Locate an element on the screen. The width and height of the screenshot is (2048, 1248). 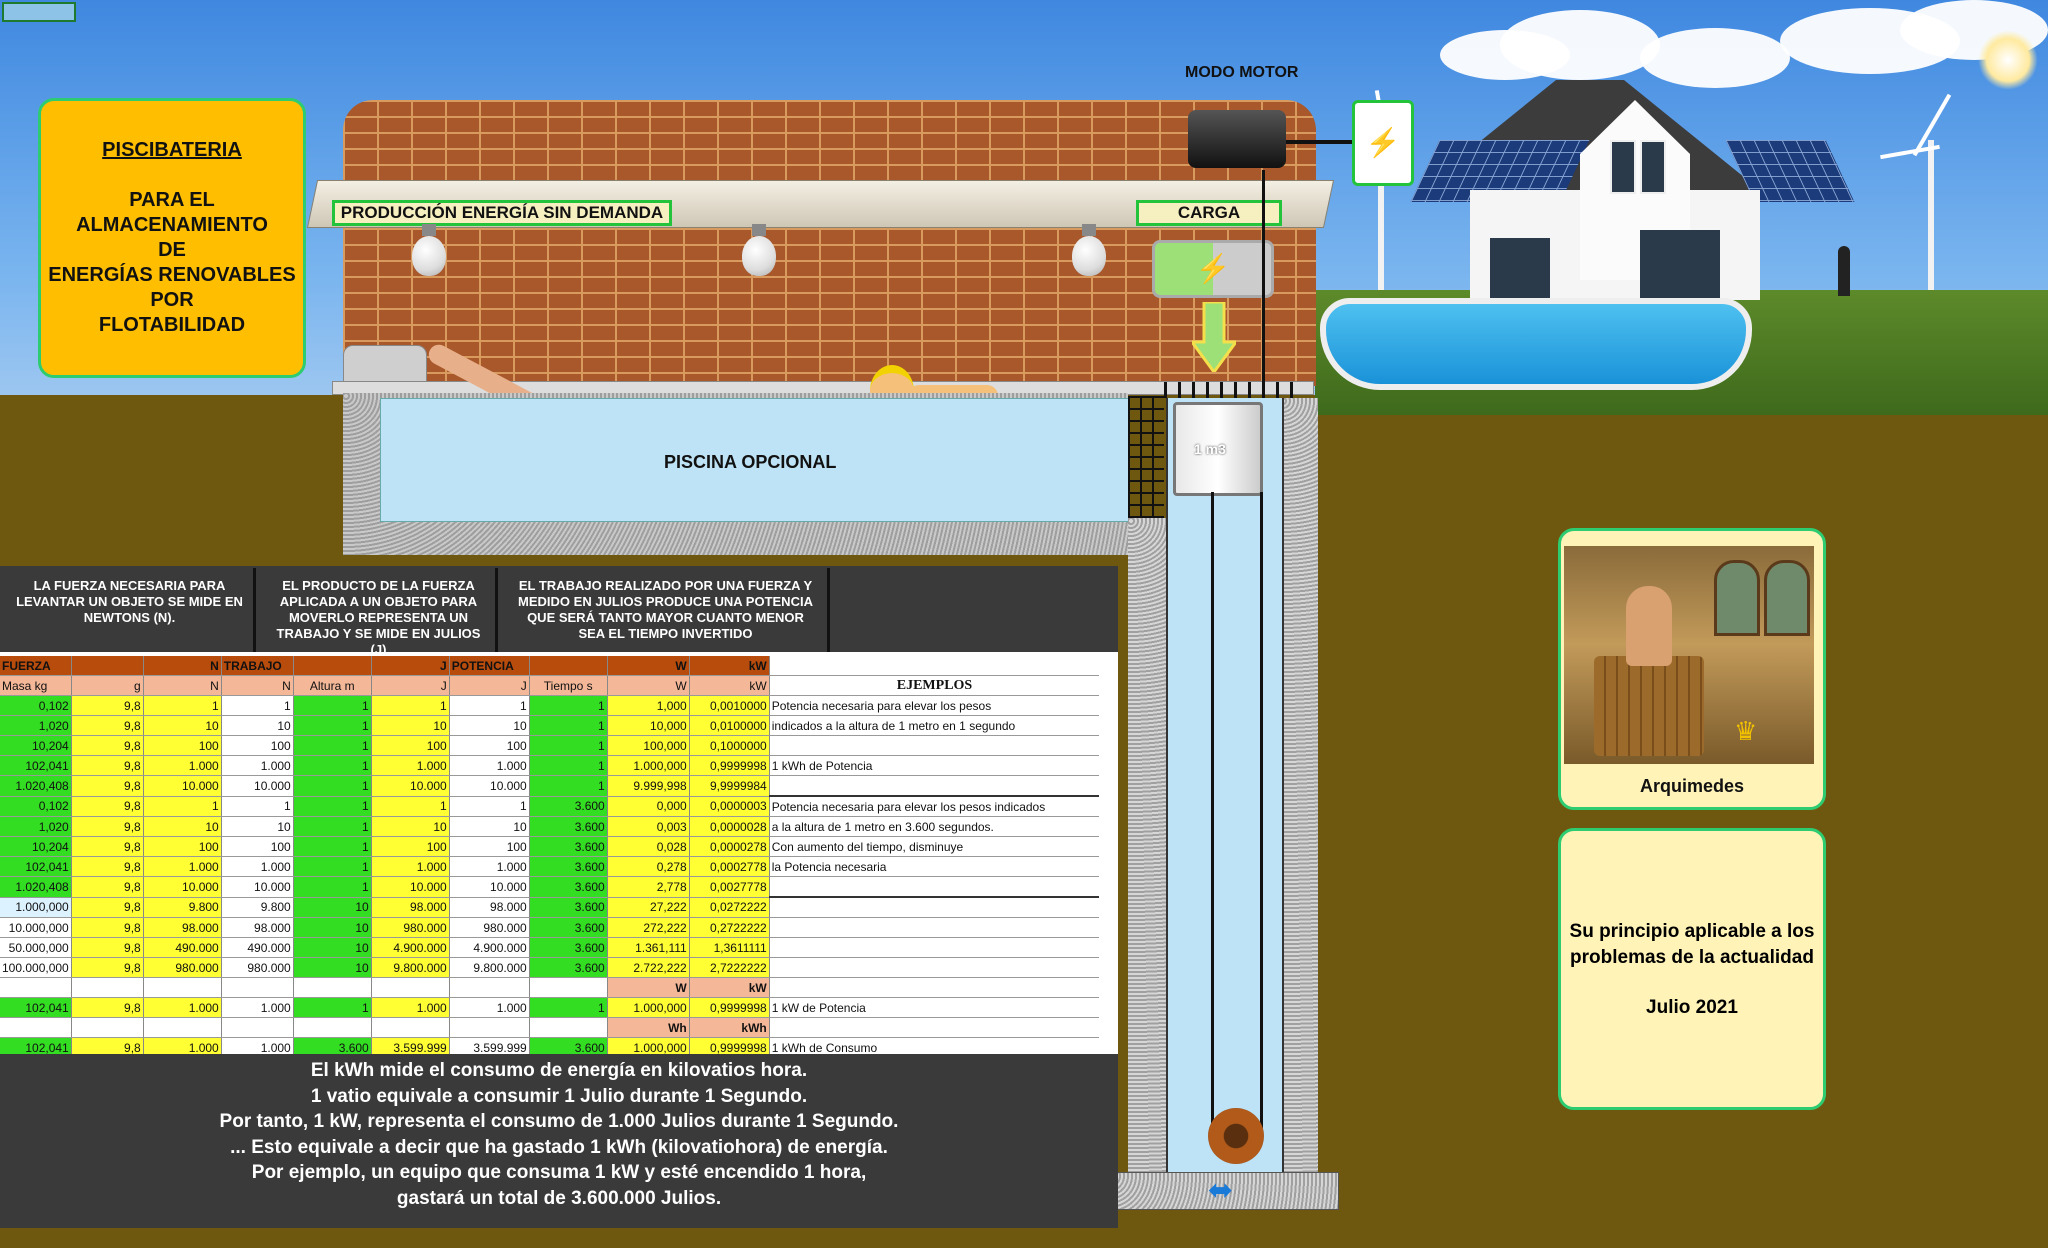
table-cell: 272,222 is located at coordinates (648, 927).